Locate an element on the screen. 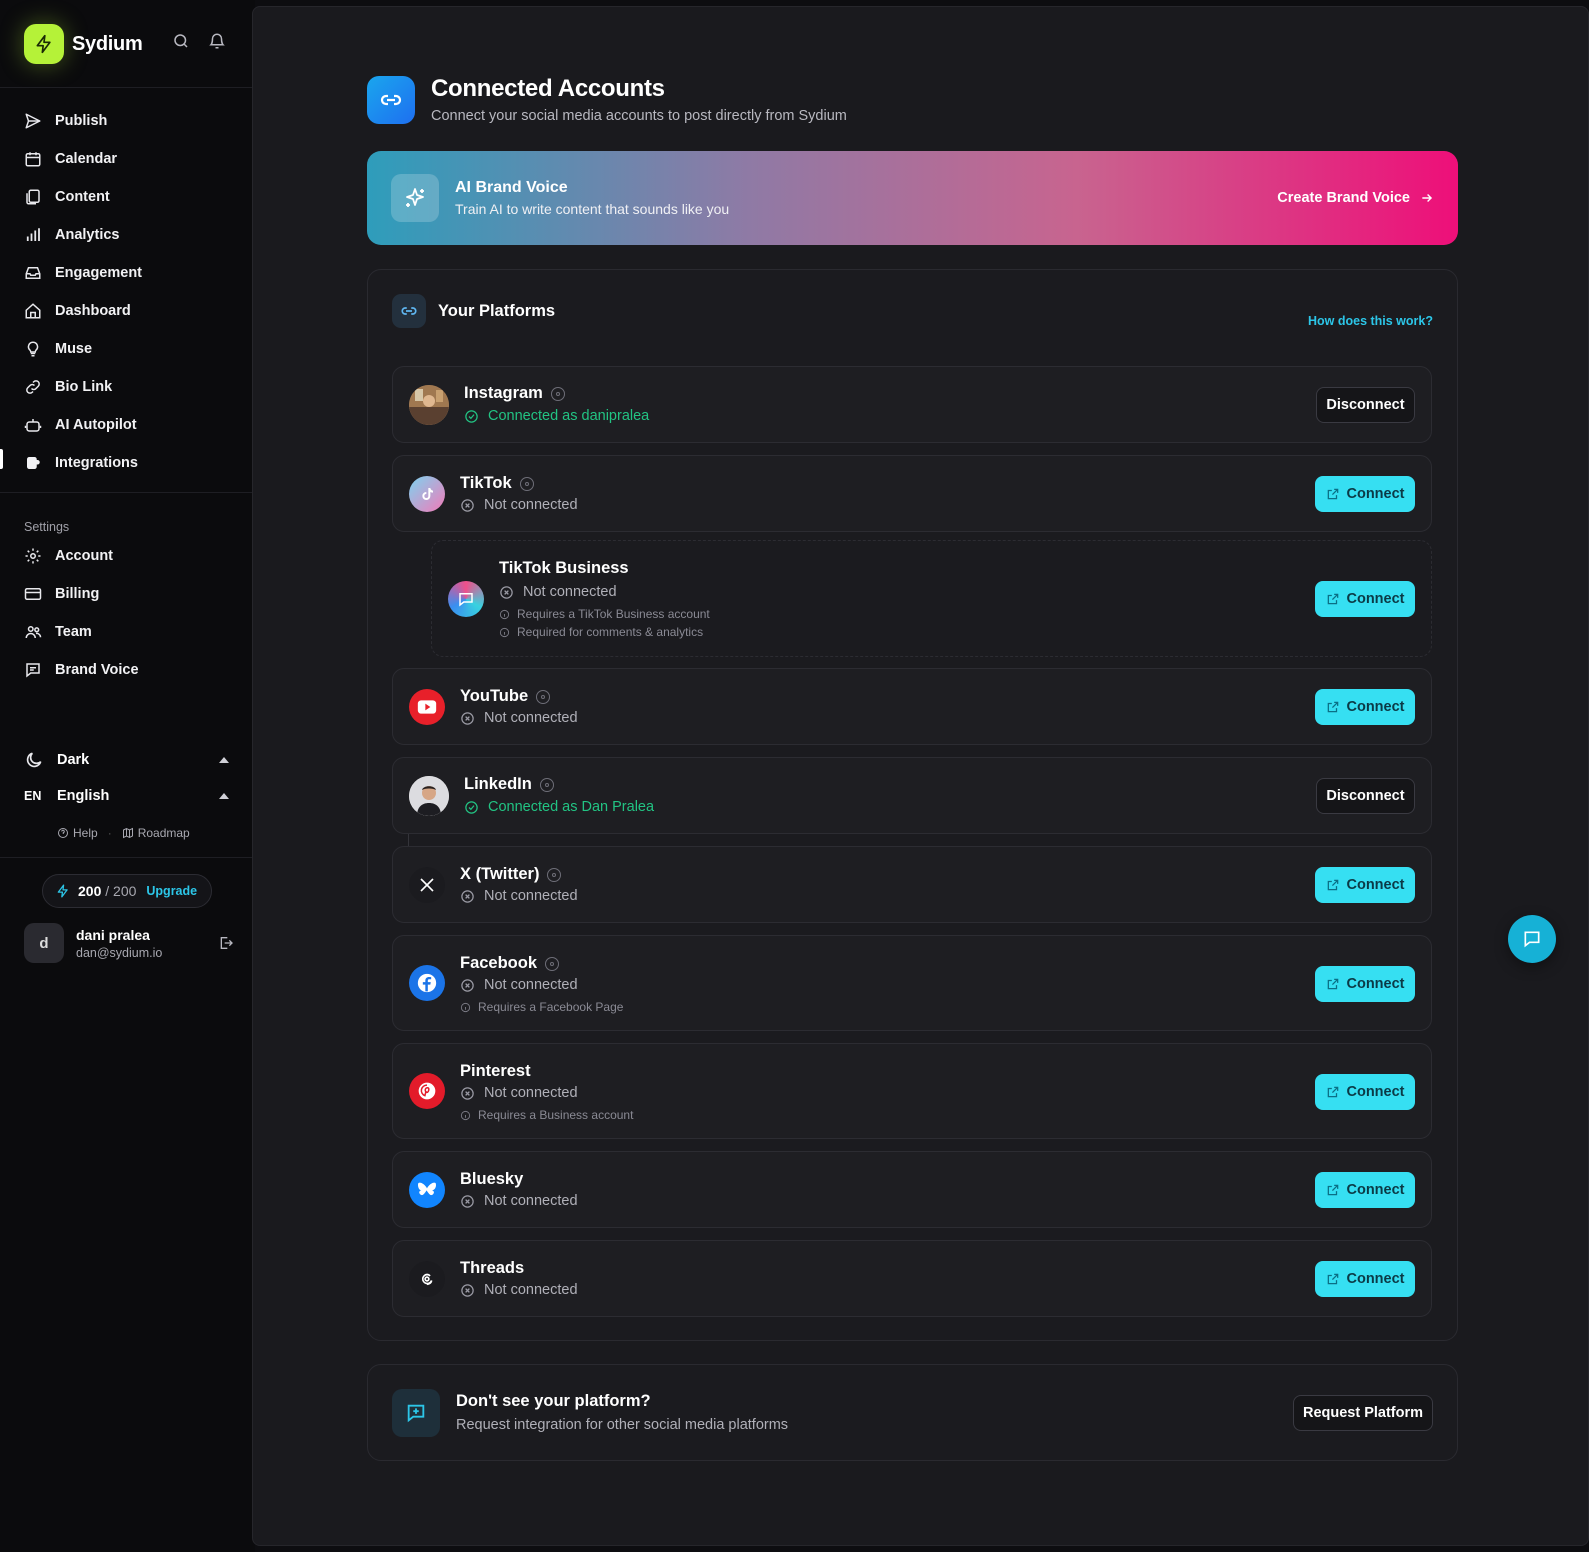  create-brand-voice-button: Create Brand Voice is located at coordinates (1355, 198).